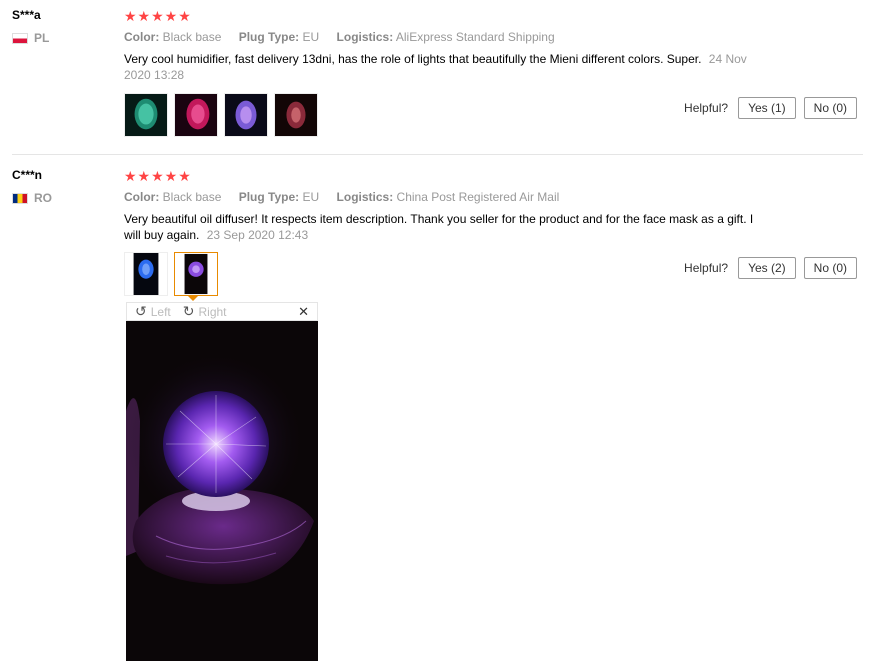  Describe the element at coordinates (303, 312) in the screenshot. I see `close-icon: ✕` at that location.